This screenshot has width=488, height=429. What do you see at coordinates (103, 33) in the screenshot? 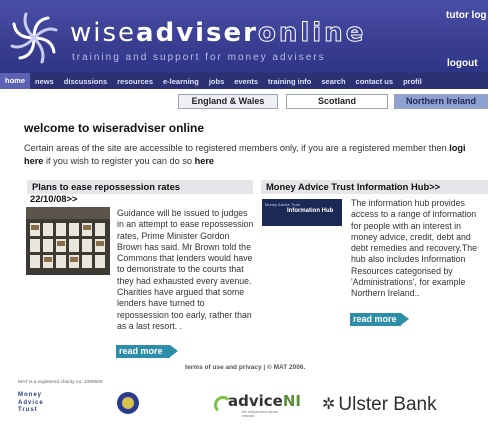
I see `brand-part-wise: wise` at bounding box center [103, 33].